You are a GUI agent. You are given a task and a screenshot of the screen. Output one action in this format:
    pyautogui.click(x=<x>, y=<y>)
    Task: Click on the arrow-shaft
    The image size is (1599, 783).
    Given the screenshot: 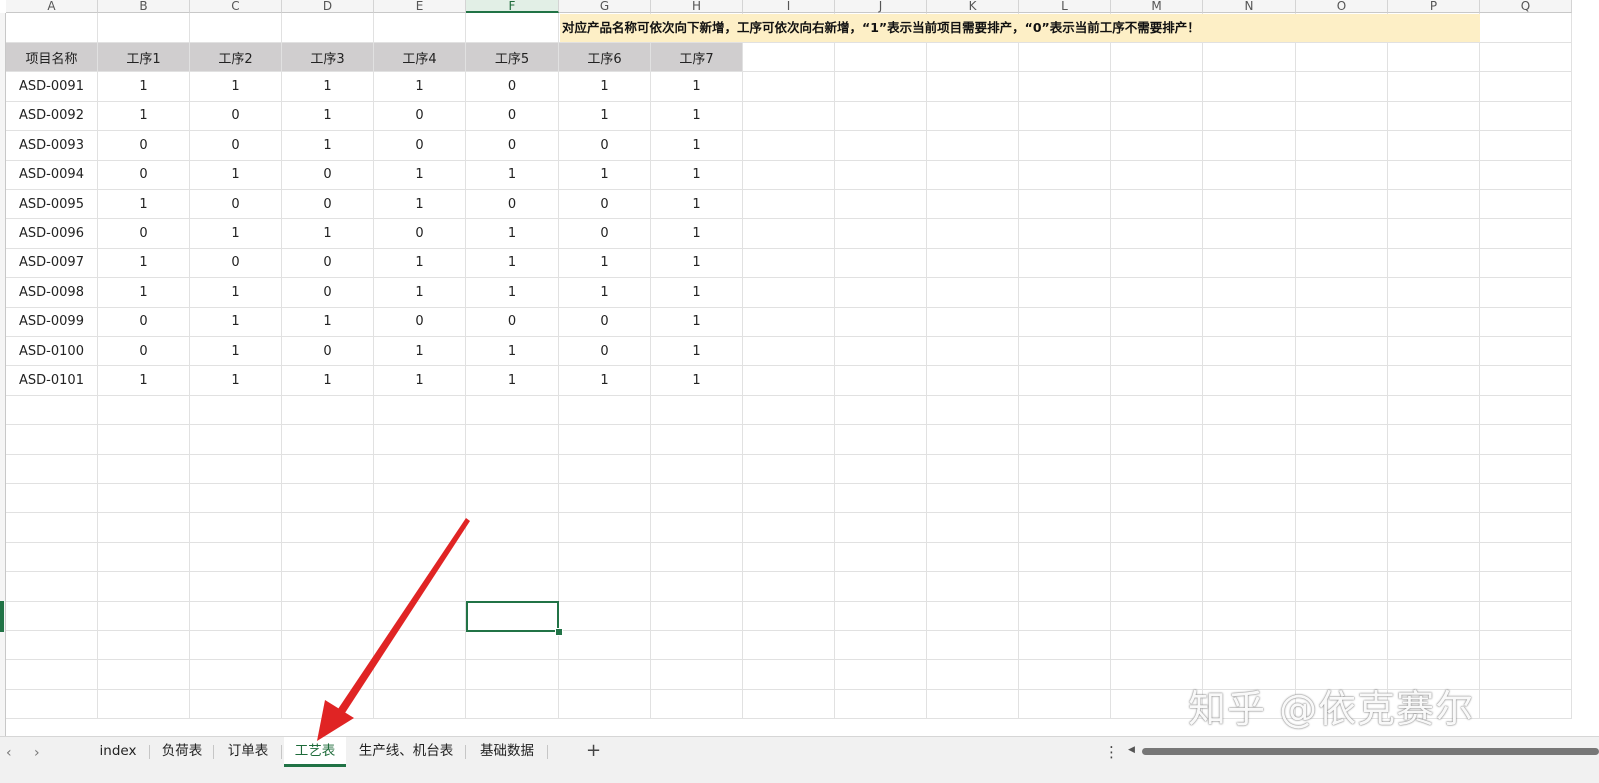 What is the action you would take?
    pyautogui.click(x=403, y=617)
    